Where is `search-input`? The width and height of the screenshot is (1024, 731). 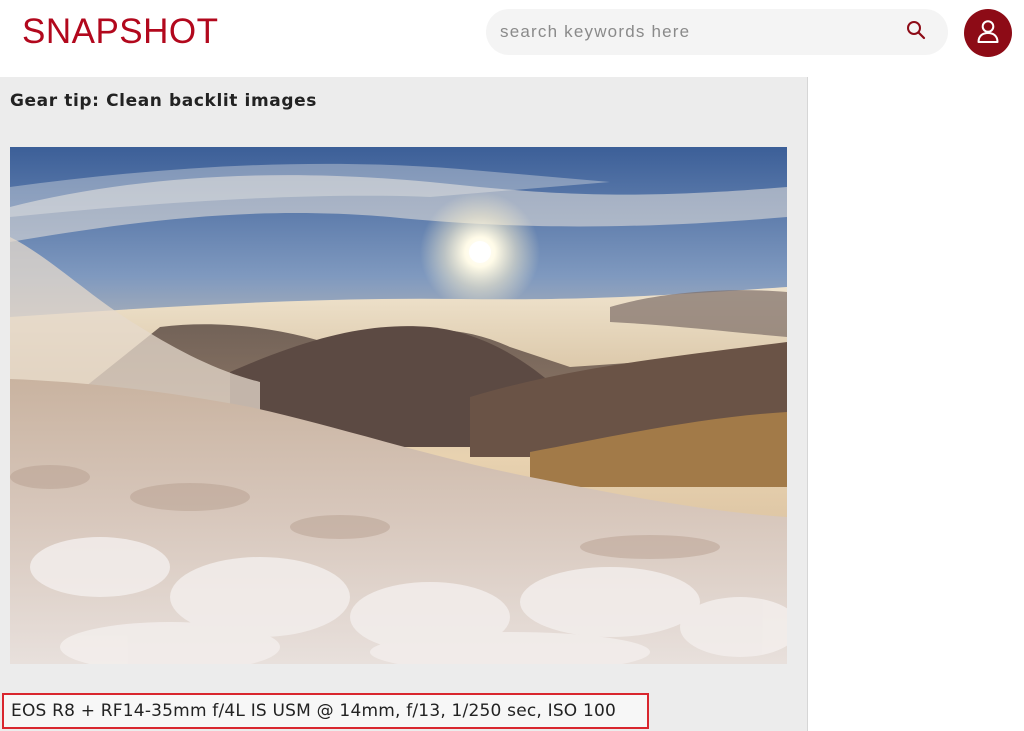 search-input is located at coordinates (695, 32).